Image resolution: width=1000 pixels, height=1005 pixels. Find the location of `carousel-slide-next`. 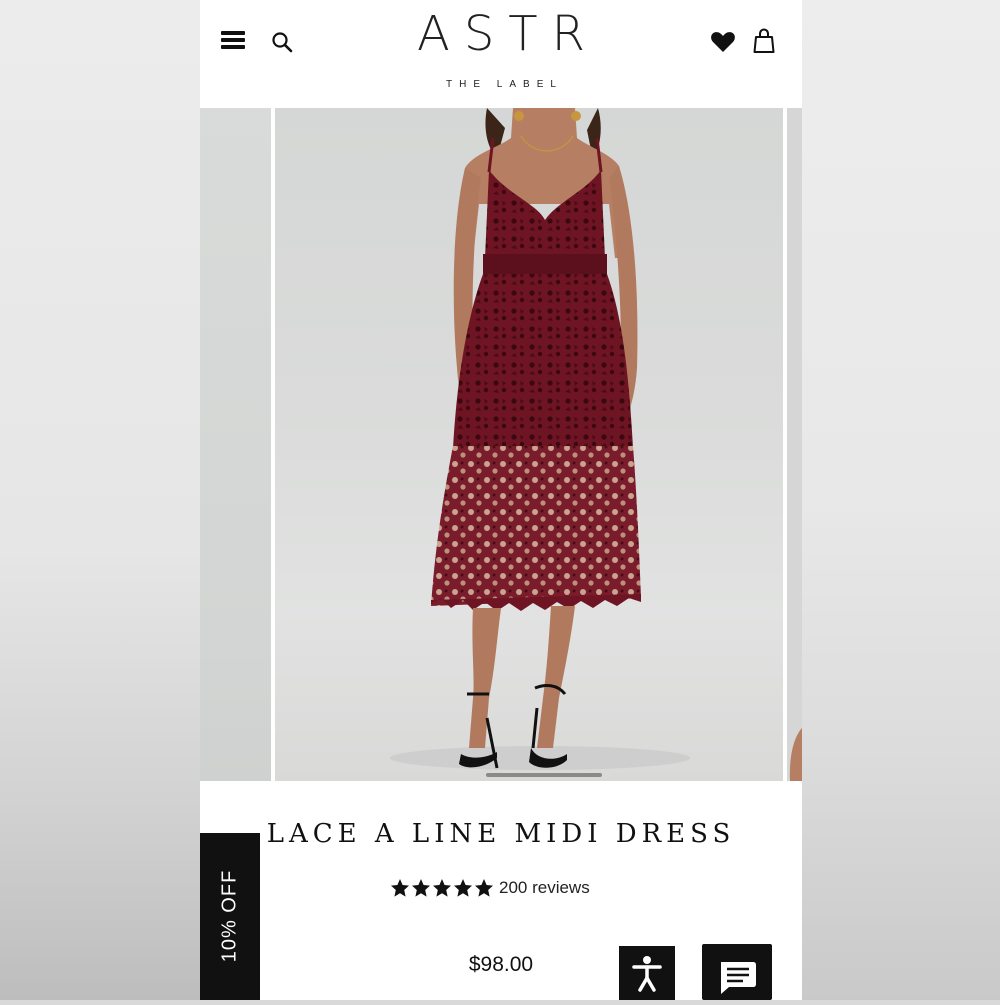

carousel-slide-next is located at coordinates (794, 444).